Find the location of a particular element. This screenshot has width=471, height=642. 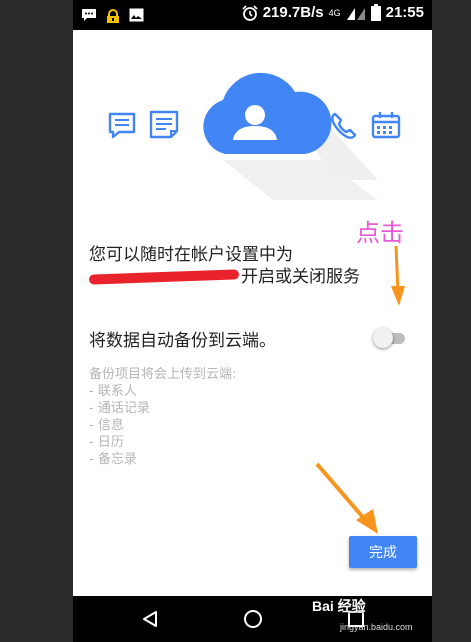

wifi-lock-icon is located at coordinates (113, 16).